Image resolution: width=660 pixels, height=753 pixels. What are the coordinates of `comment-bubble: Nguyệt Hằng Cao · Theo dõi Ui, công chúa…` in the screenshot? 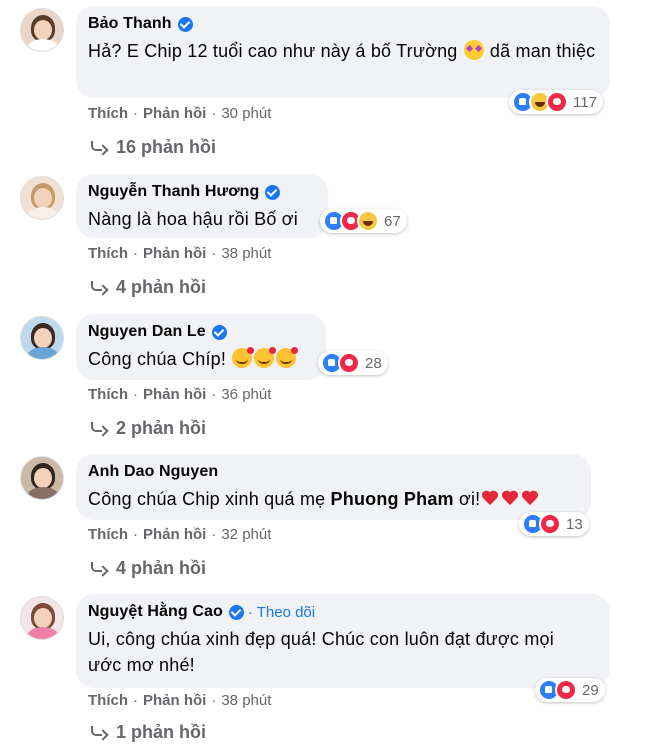 It's located at (343, 641).